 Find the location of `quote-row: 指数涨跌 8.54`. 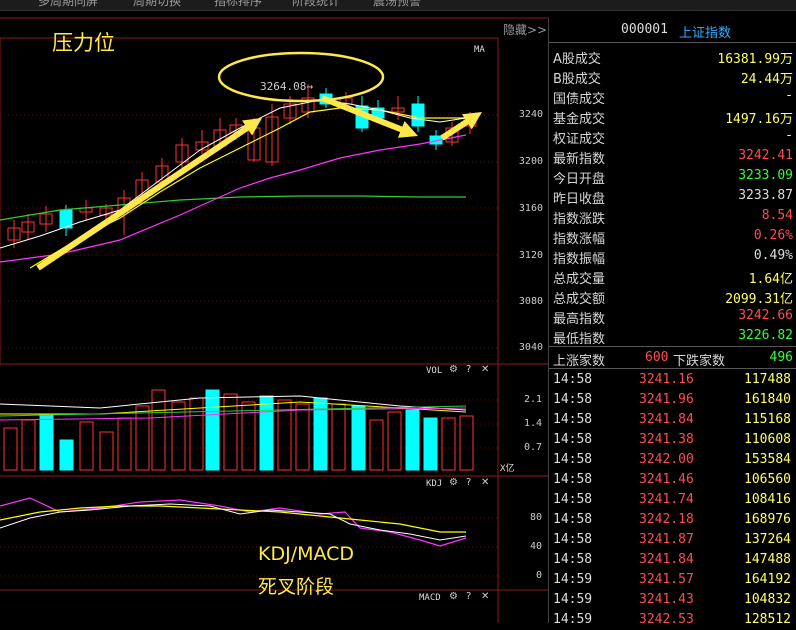

quote-row: 指数涨跌 8.54 is located at coordinates (672, 216).